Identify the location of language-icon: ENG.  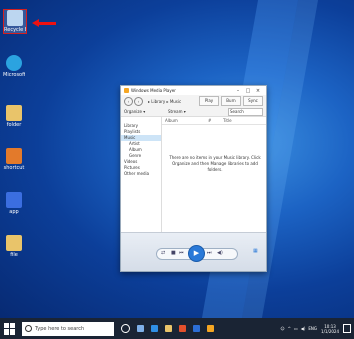
(312, 328).